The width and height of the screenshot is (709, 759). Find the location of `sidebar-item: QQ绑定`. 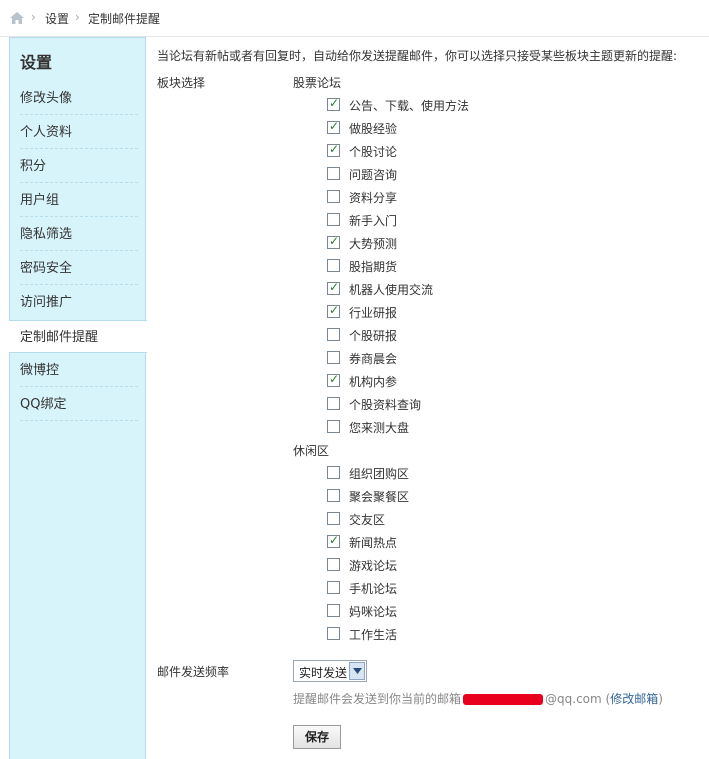

sidebar-item: QQ绑定 is located at coordinates (78, 404).